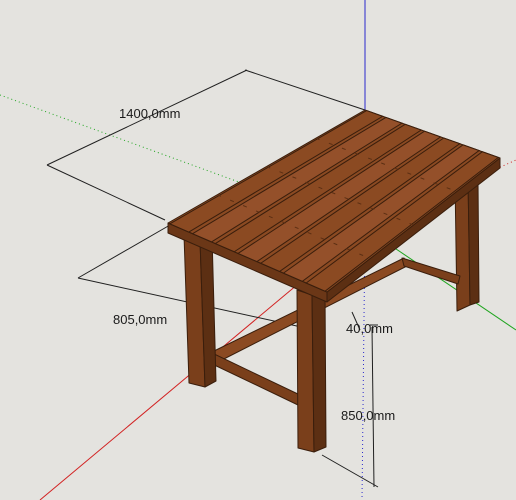 The image size is (516, 500). Describe the element at coordinates (124, 251) in the screenshot. I see `dim-805-leader` at that location.